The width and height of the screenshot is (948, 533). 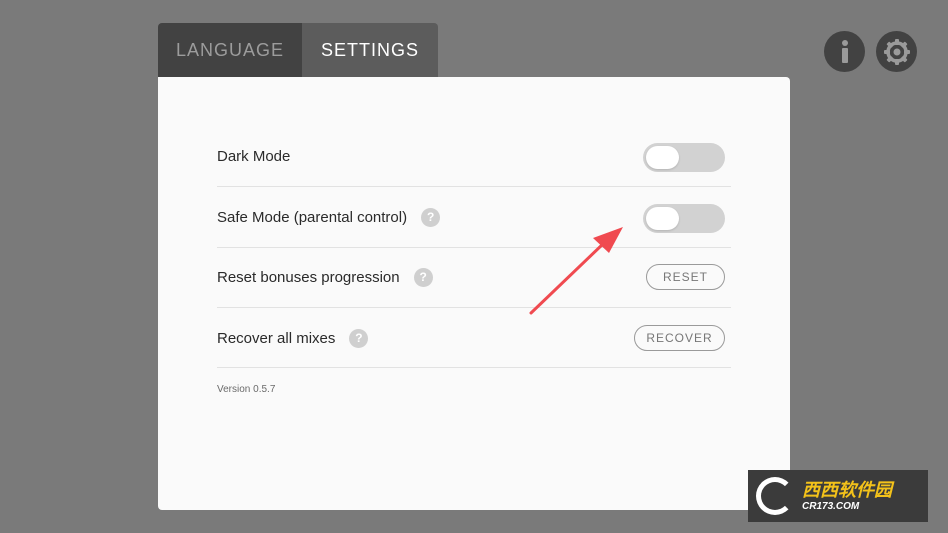 What do you see at coordinates (254, 156) in the screenshot?
I see `dark-mode-label: Dark Mode` at bounding box center [254, 156].